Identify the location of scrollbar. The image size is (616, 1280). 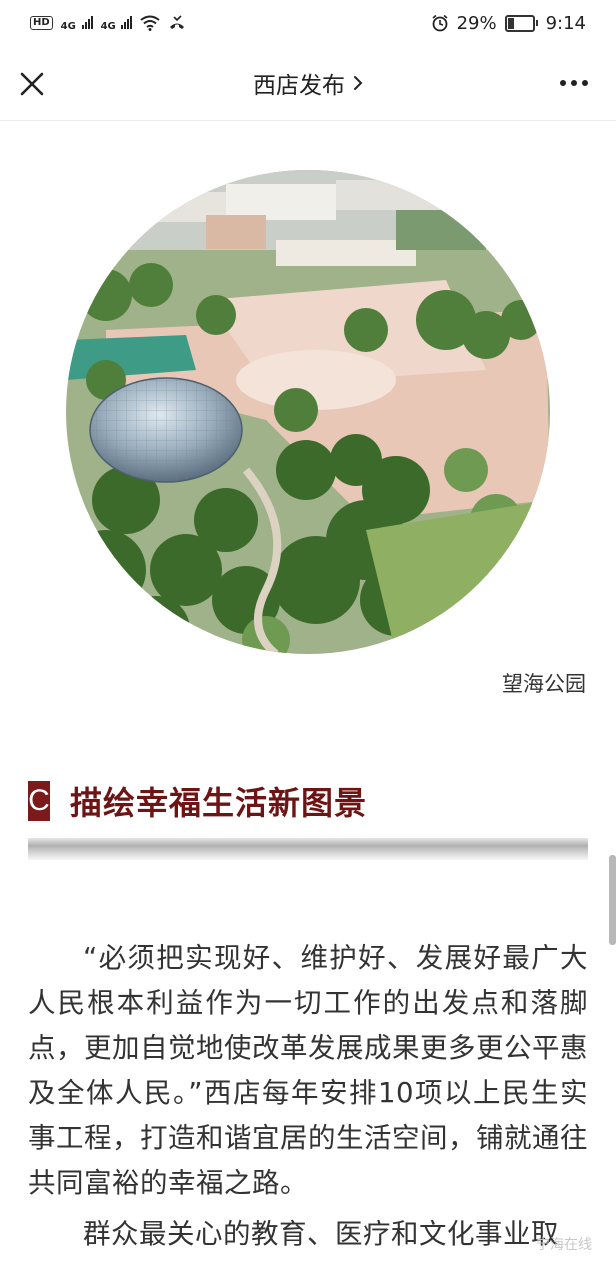
(612, 900).